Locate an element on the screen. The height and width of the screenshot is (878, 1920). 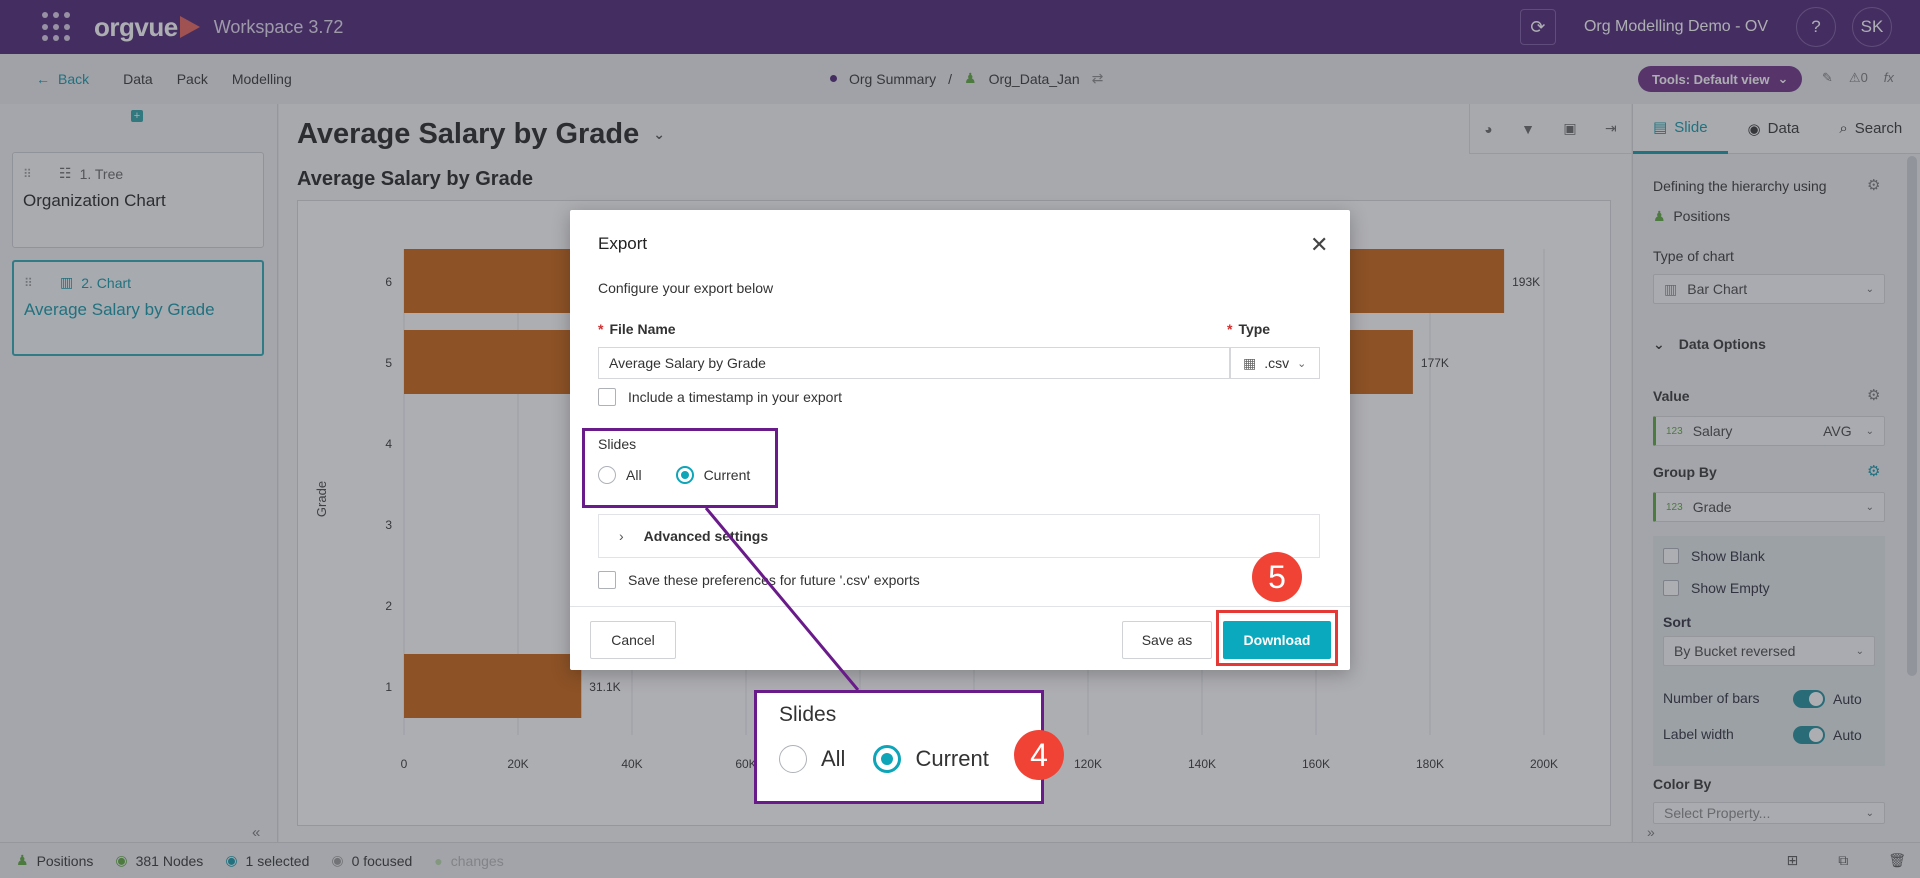
zoom-all-label: All is located at coordinates (833, 758).